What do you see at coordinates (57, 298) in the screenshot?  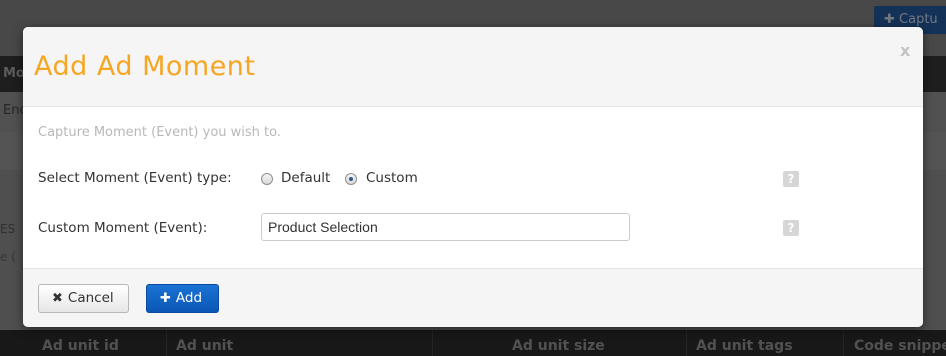 I see `x-icon: ✖` at bounding box center [57, 298].